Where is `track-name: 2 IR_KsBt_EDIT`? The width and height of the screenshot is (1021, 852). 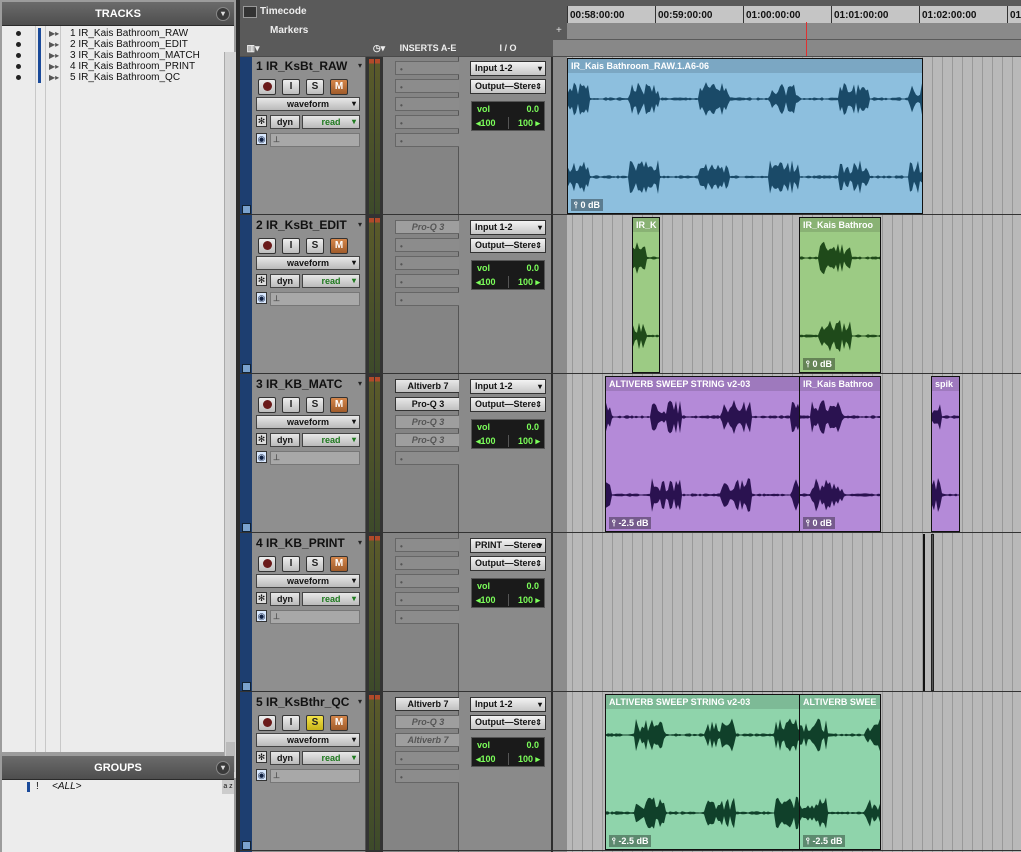 track-name: 2 IR_KsBt_EDIT is located at coordinates (301, 225).